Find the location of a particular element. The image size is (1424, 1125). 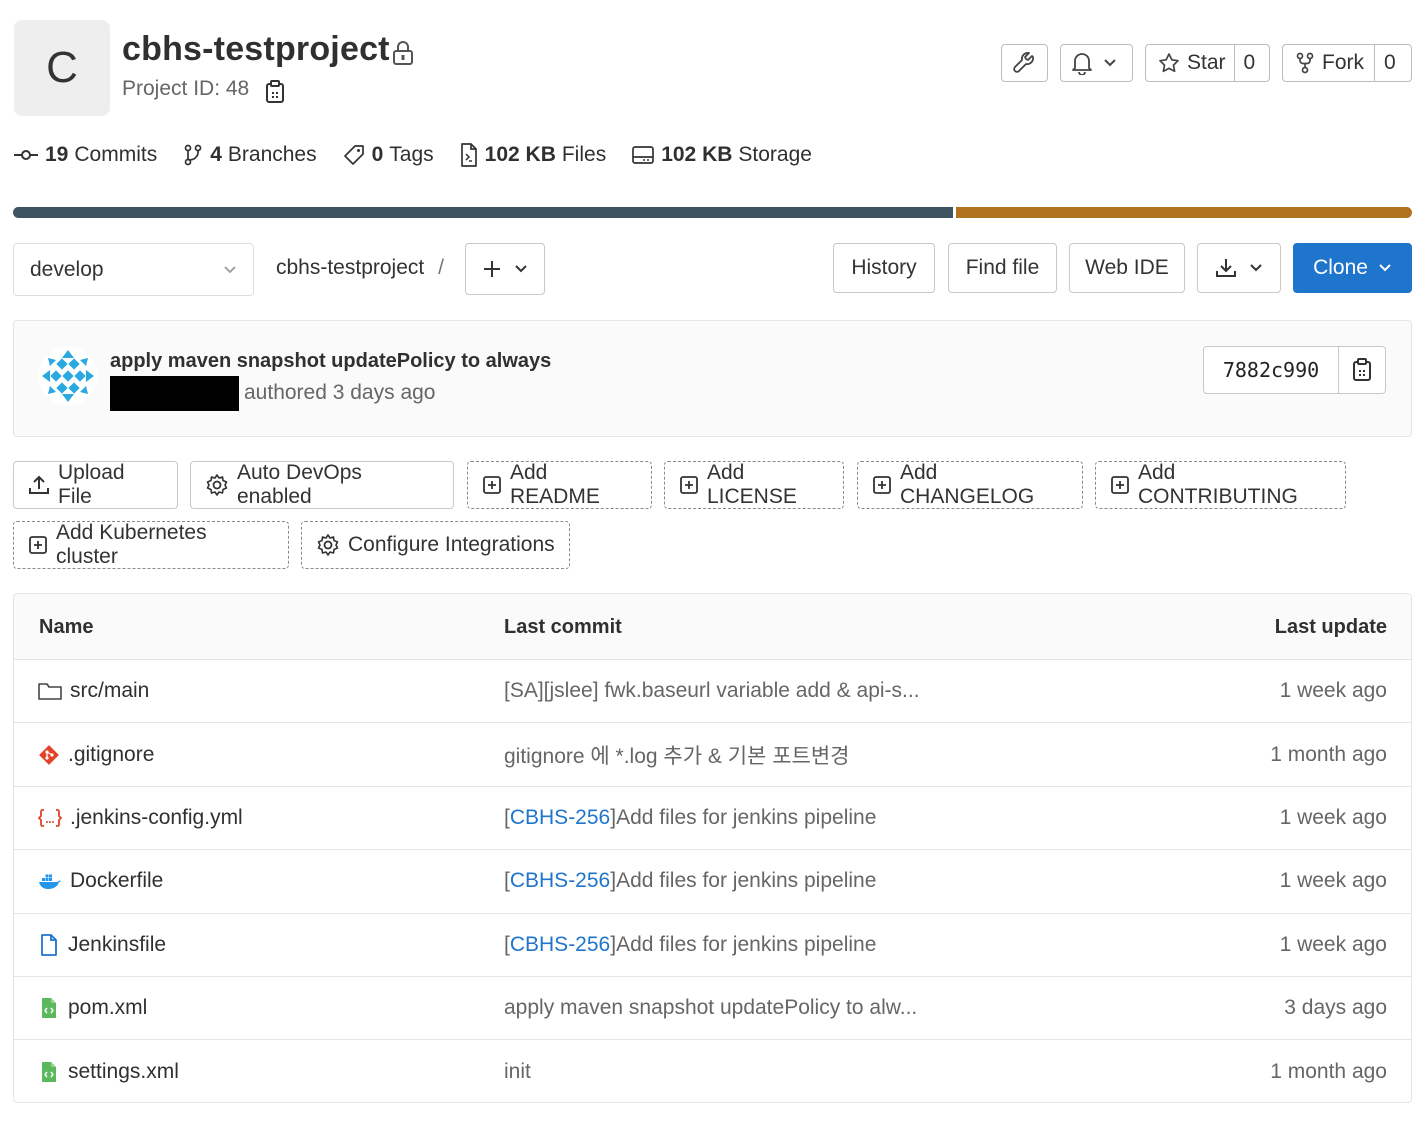

col-last-commit-header: Last commit is located at coordinates (563, 627).